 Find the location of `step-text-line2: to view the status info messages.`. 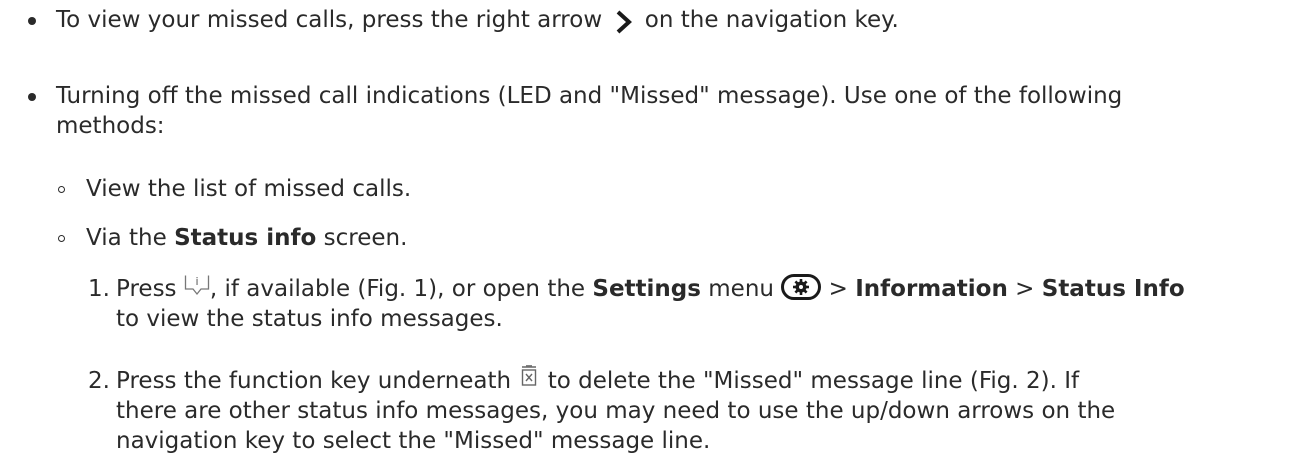

step-text-line2: to view the status info messages. is located at coordinates (309, 319).